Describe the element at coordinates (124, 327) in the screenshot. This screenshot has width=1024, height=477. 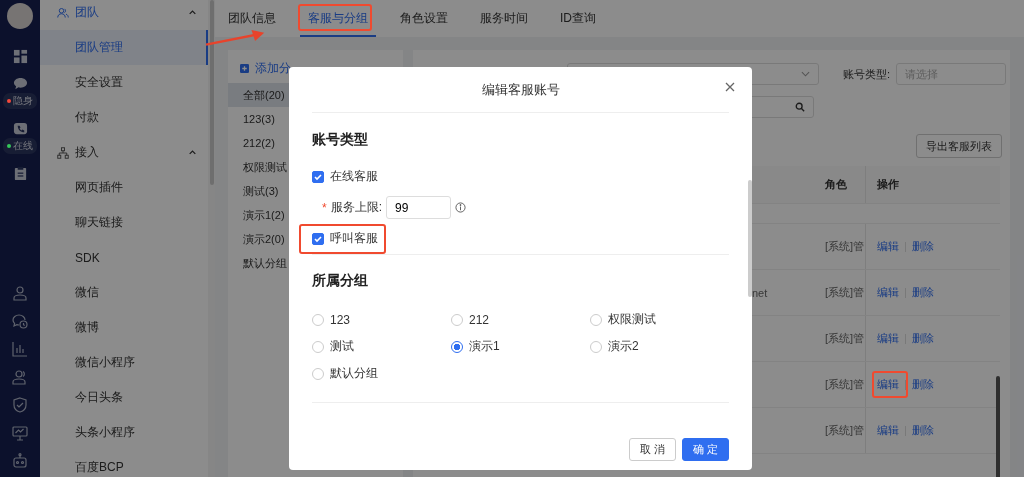
I see `menu-item: 微博` at that location.